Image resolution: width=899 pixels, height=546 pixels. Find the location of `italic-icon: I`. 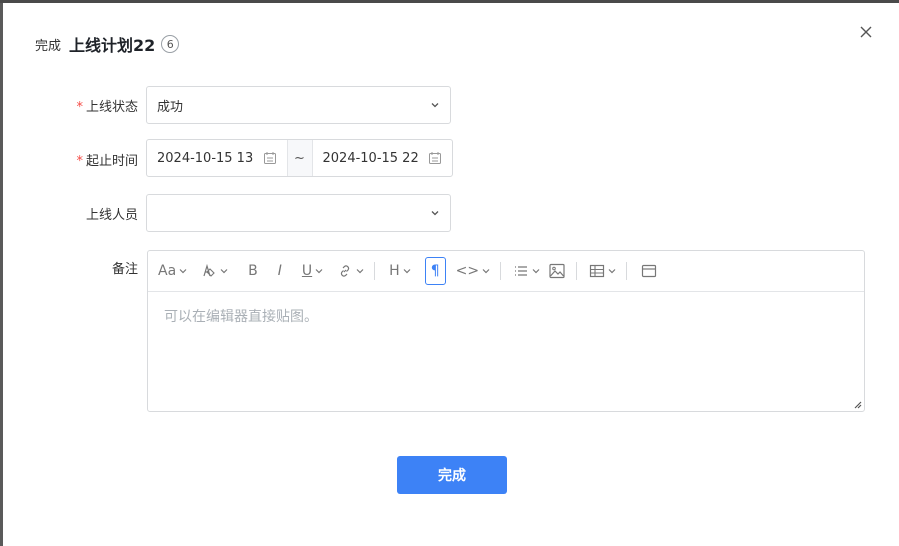

italic-icon: I is located at coordinates (279, 271).